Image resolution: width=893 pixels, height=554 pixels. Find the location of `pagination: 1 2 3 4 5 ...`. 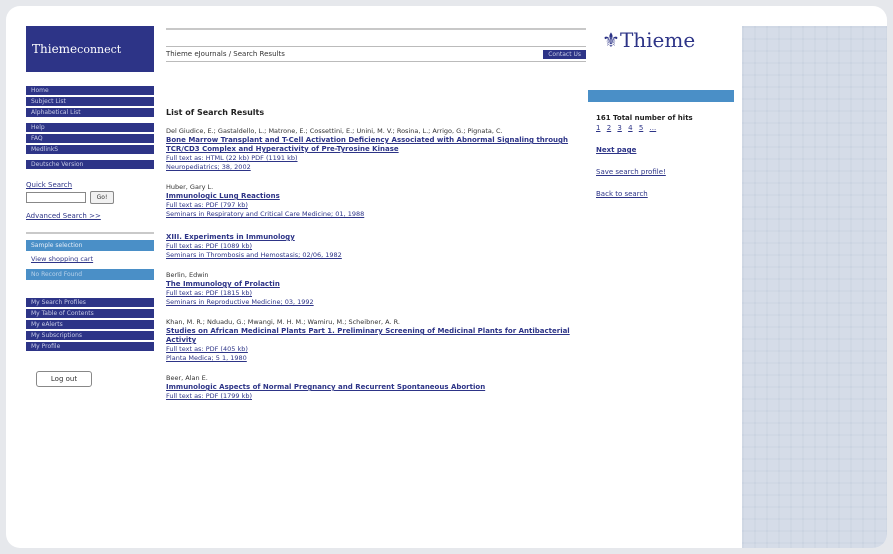

pagination: 1 2 3 4 5 ... is located at coordinates (661, 128).